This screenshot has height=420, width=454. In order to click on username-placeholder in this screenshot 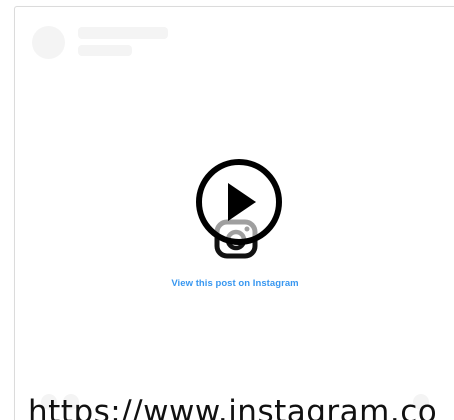, I will do `click(123, 33)`.